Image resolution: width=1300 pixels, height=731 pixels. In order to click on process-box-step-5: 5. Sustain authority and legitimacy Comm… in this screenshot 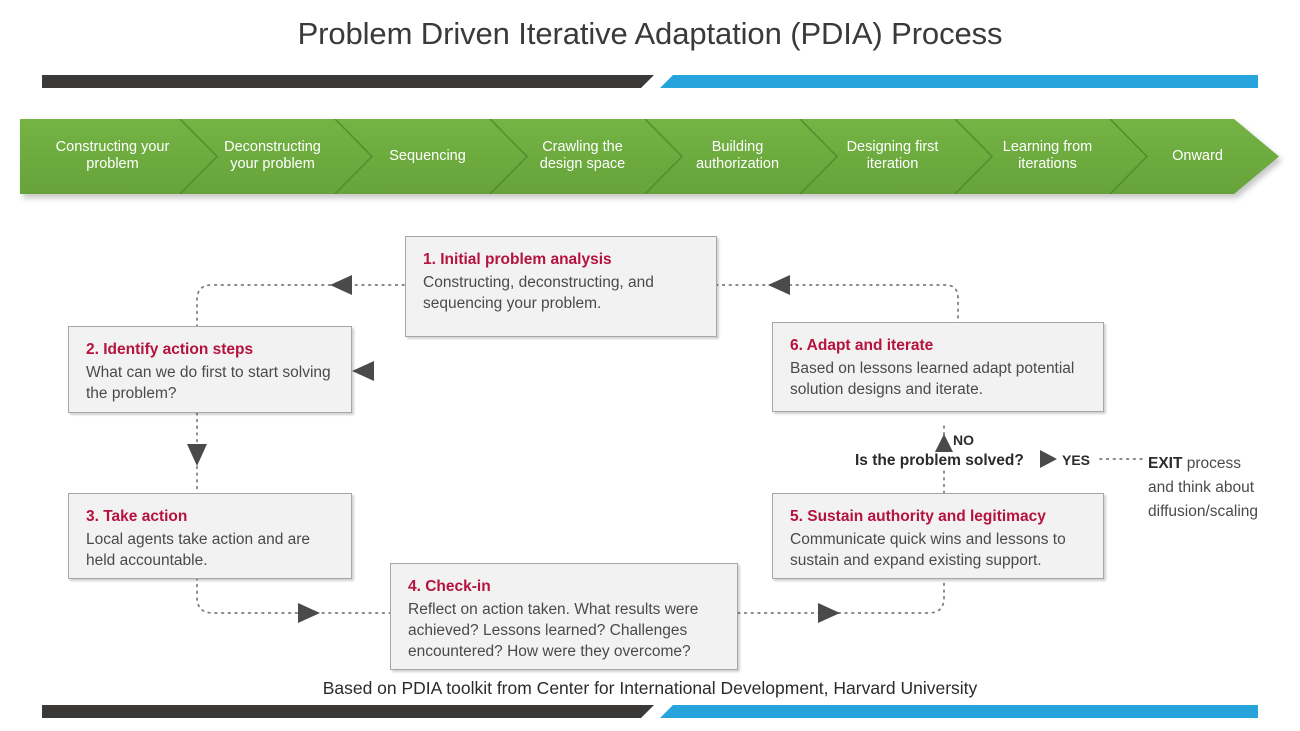, I will do `click(938, 536)`.